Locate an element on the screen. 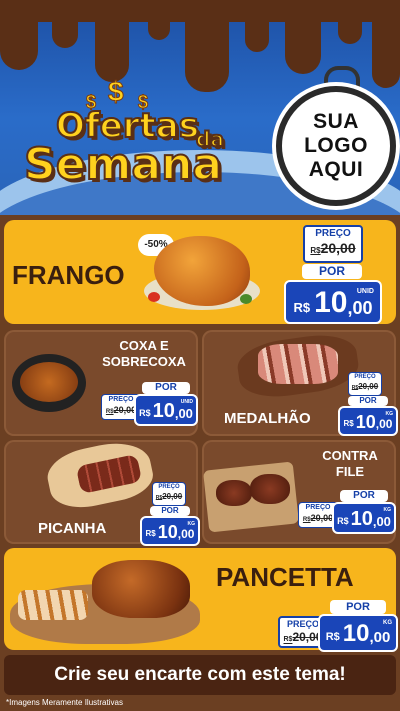 The width and height of the screenshot is (400, 711). product-card-picanha: PICANHA PREÇO R$20,00 POR R$ 10 ,00 KG is located at coordinates (102, 490).